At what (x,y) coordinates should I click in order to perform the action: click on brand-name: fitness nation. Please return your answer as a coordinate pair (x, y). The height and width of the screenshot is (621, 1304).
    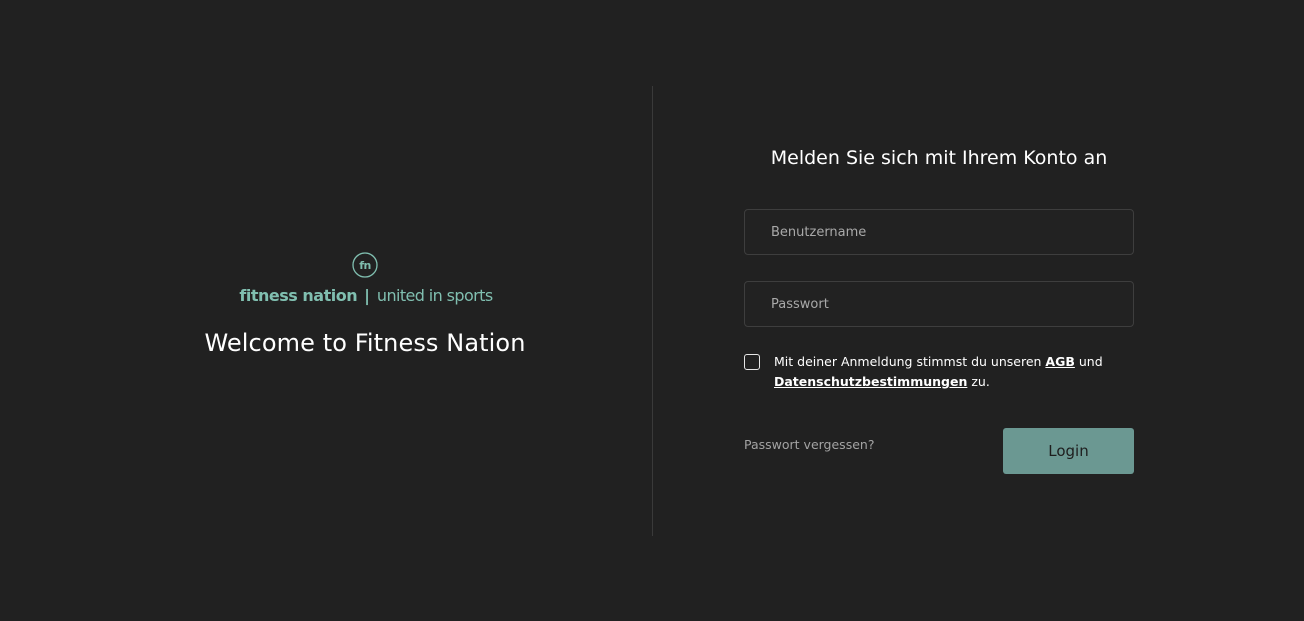
    Looking at the image, I should click on (298, 295).